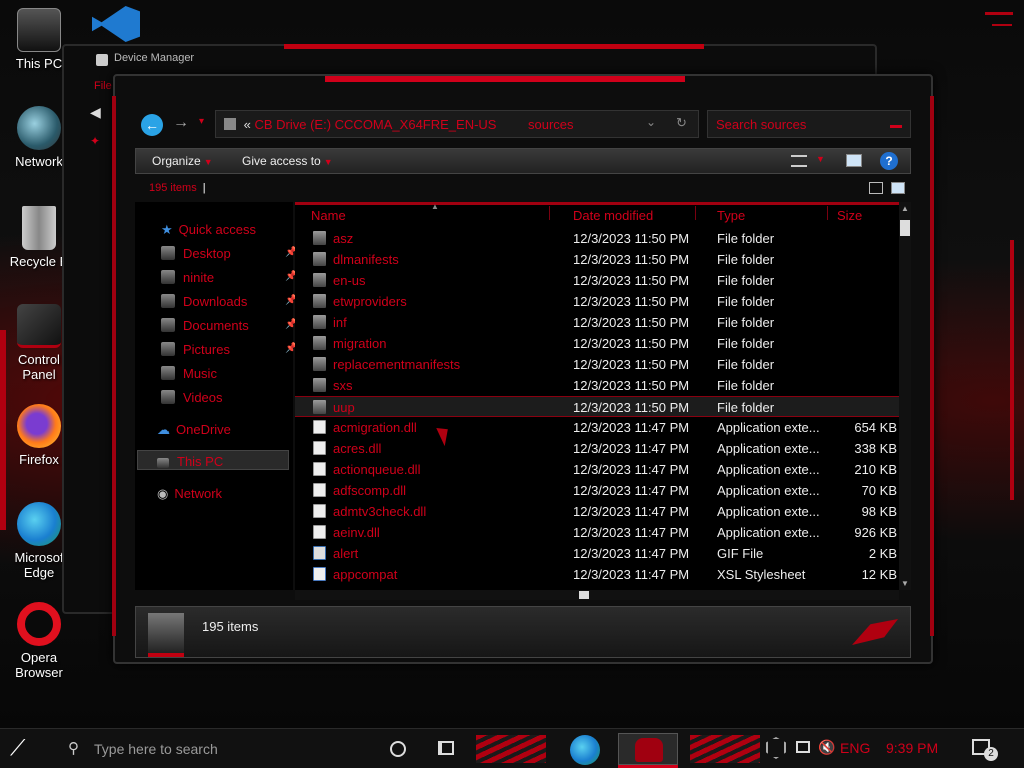  I want to click on view-dropdown-icon: ▼, so click(820, 159).